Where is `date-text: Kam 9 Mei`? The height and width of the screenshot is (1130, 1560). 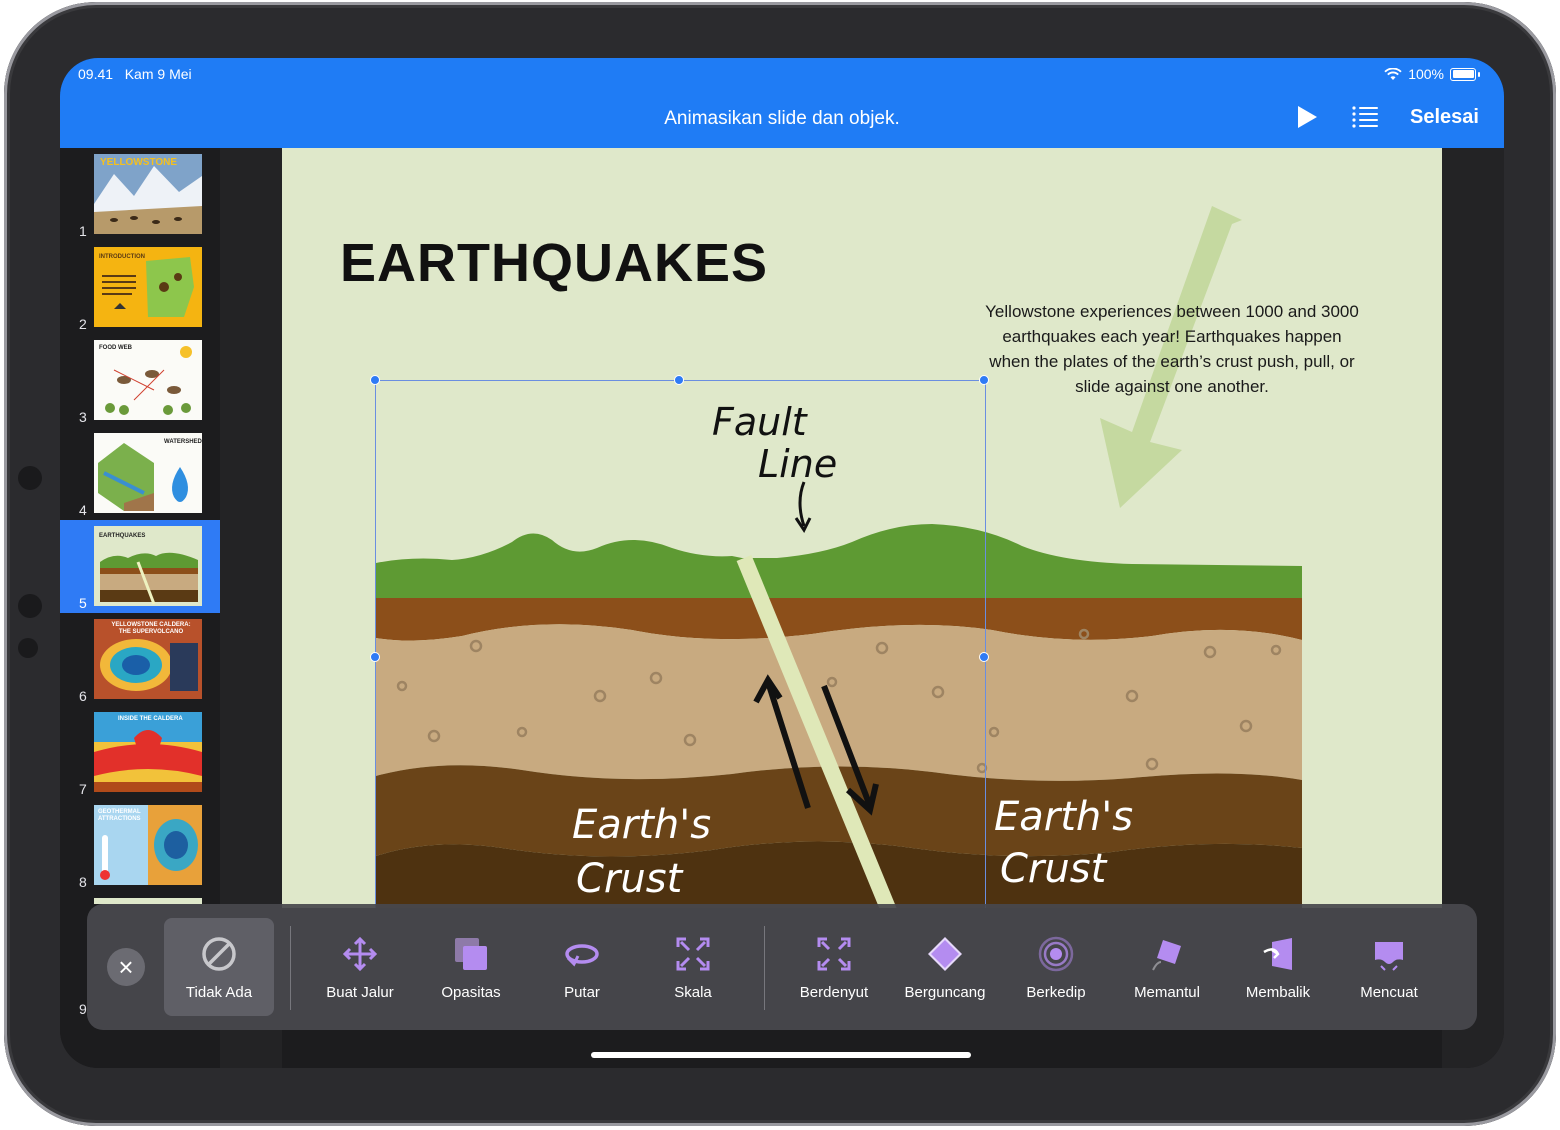 date-text: Kam 9 Mei is located at coordinates (158, 74).